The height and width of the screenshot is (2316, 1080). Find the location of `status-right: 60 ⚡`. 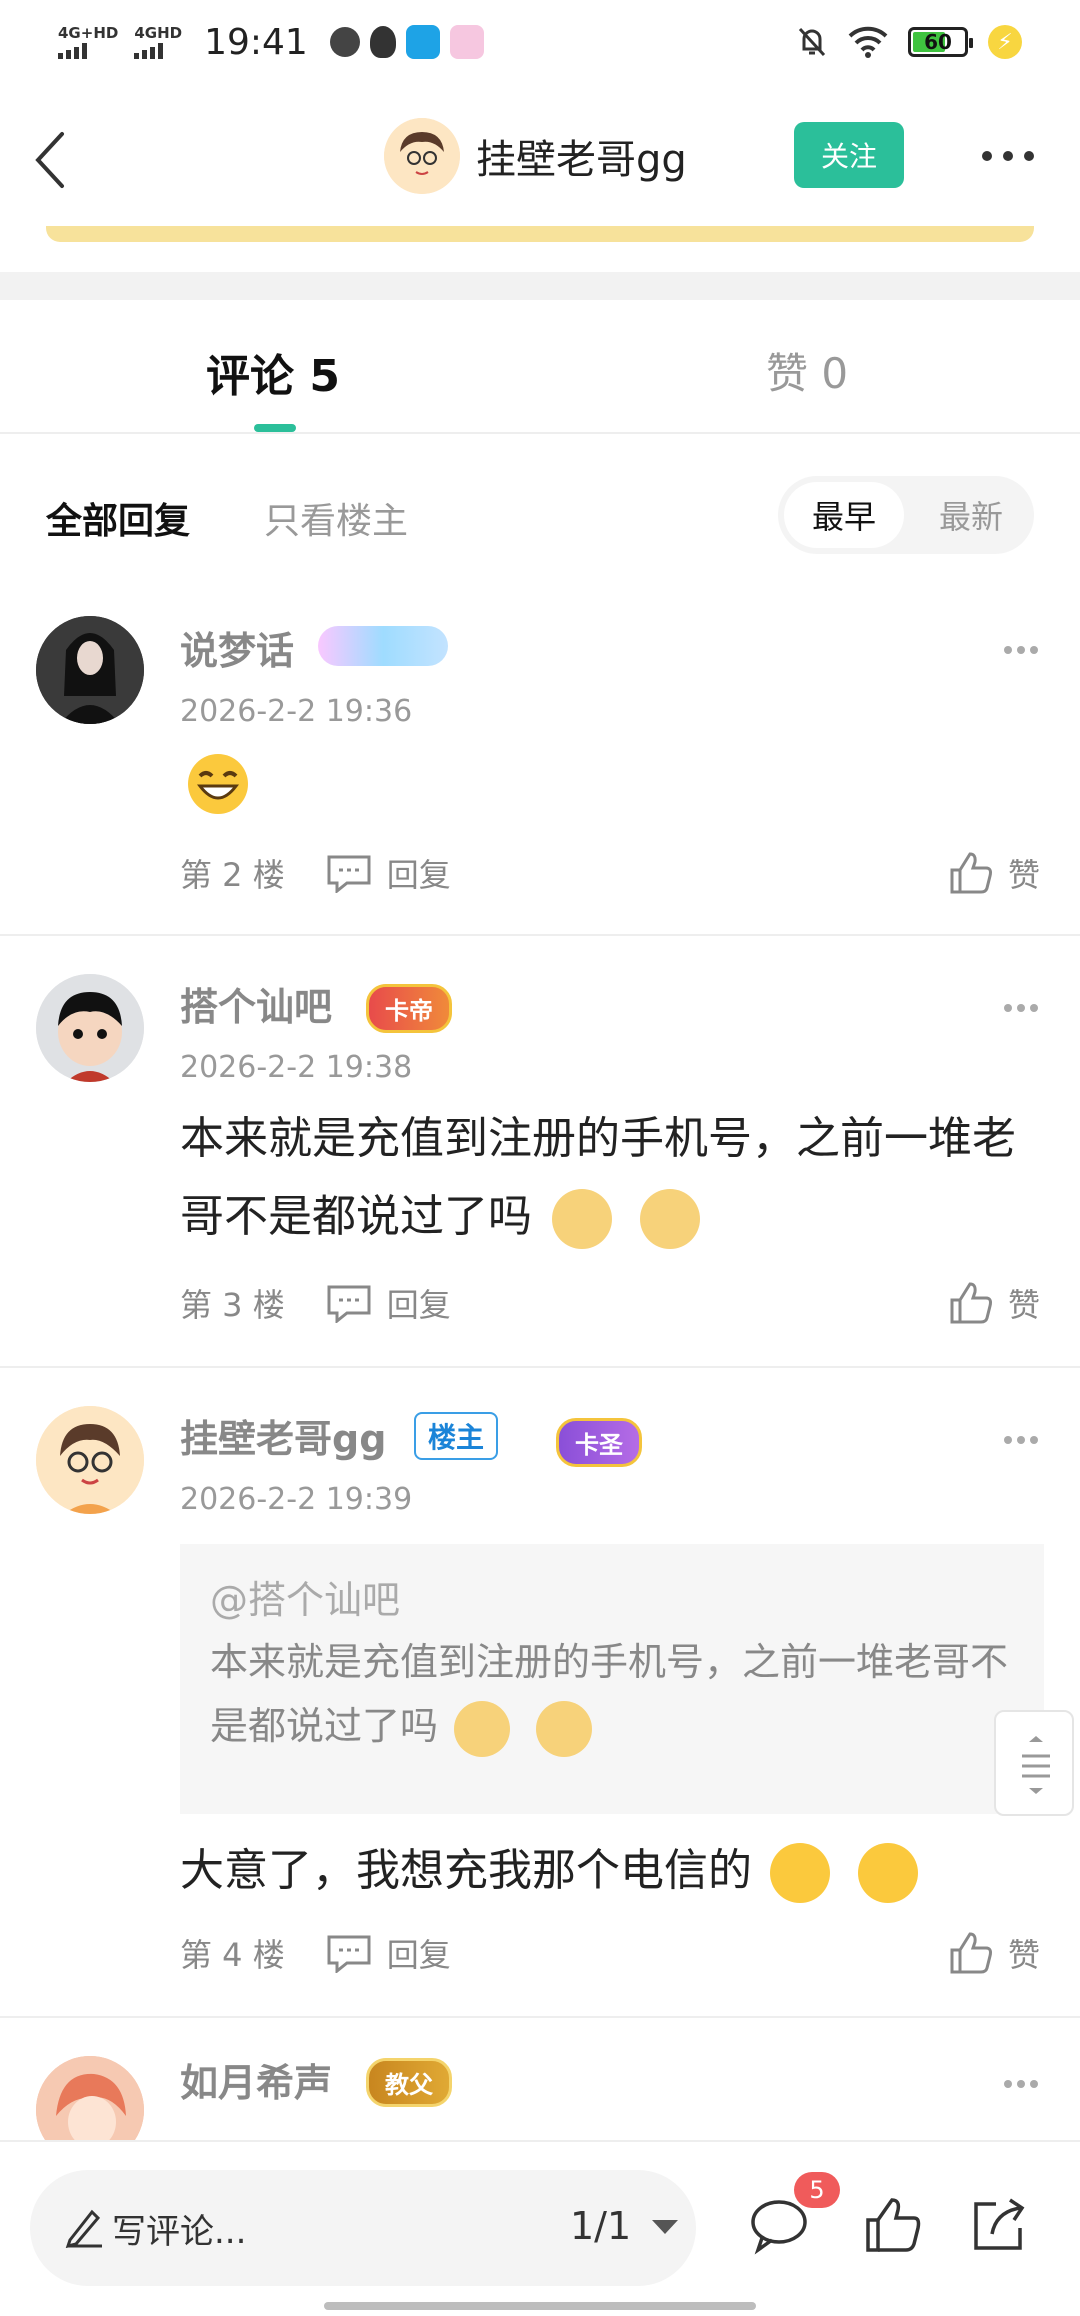

status-right: 60 ⚡ is located at coordinates (909, 42).